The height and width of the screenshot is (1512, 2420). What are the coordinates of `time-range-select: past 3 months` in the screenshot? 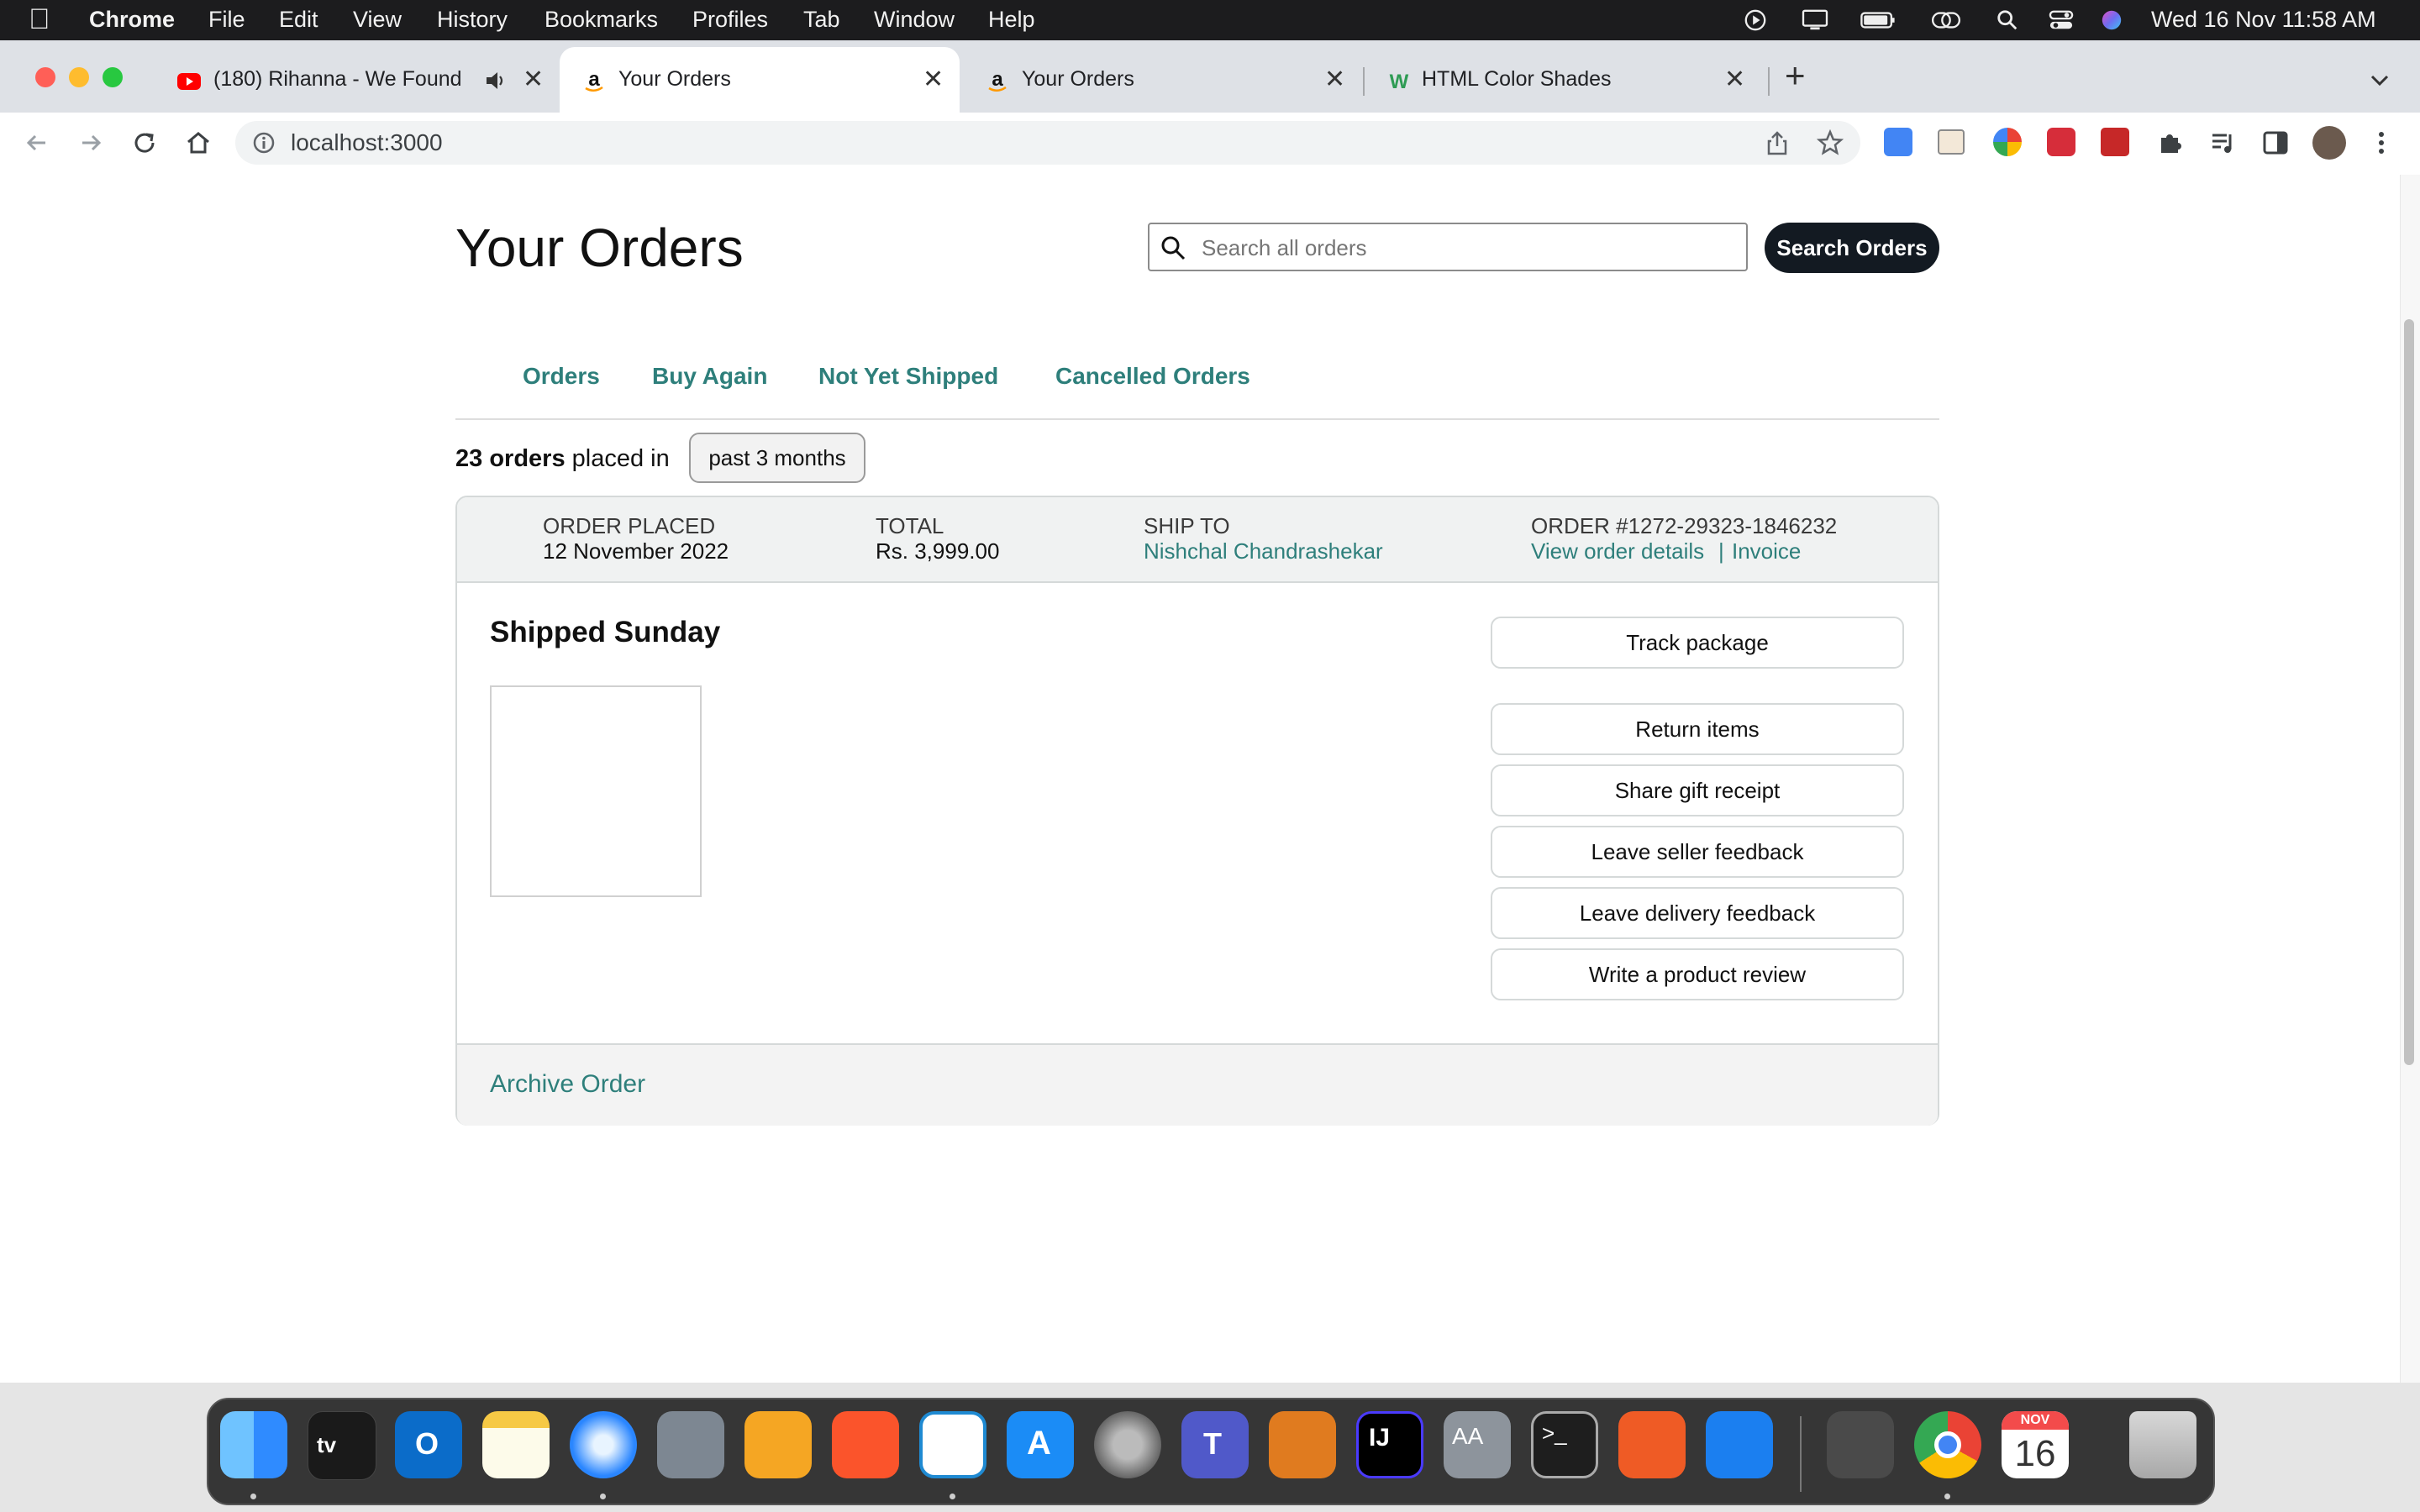 It's located at (777, 458).